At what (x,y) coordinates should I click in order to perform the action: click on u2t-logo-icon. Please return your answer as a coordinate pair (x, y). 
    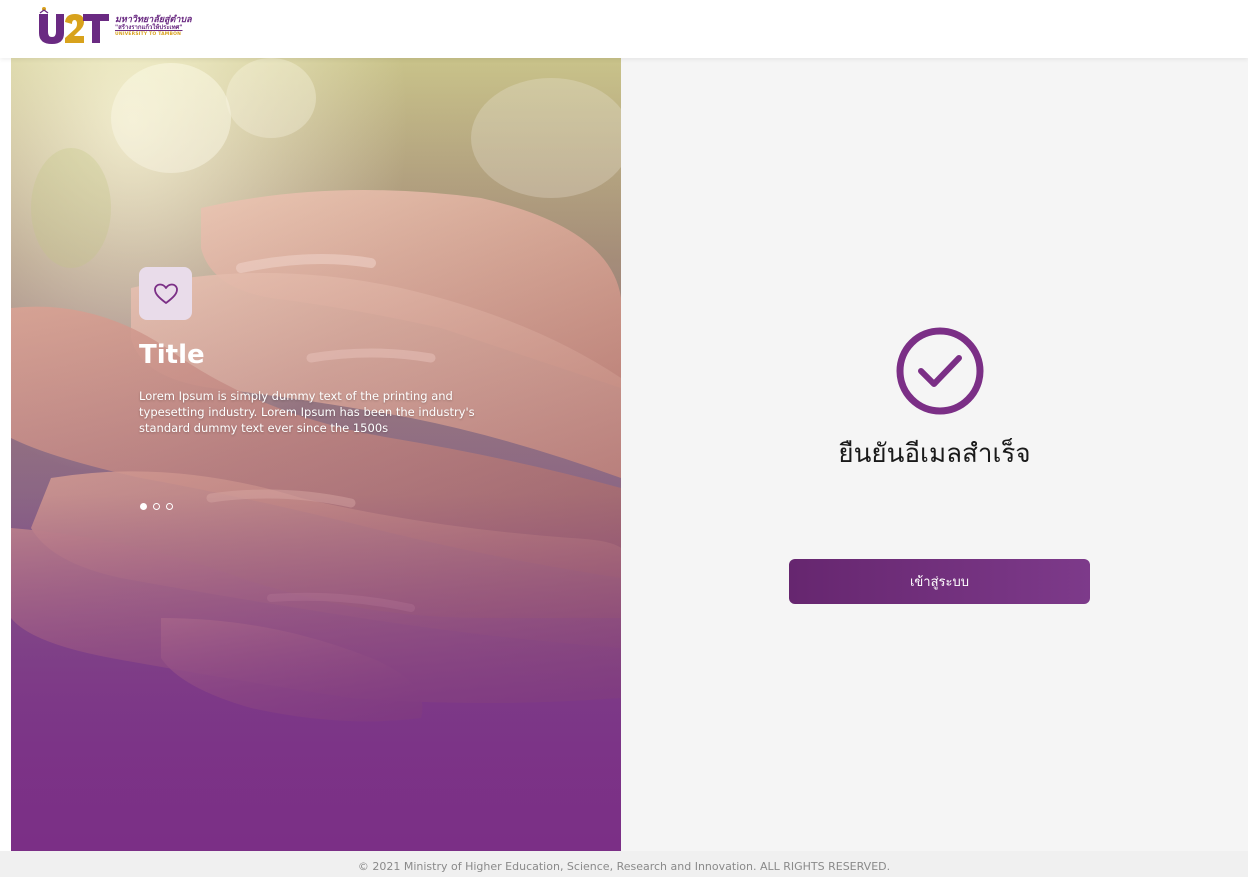
    Looking at the image, I should click on (74, 25).